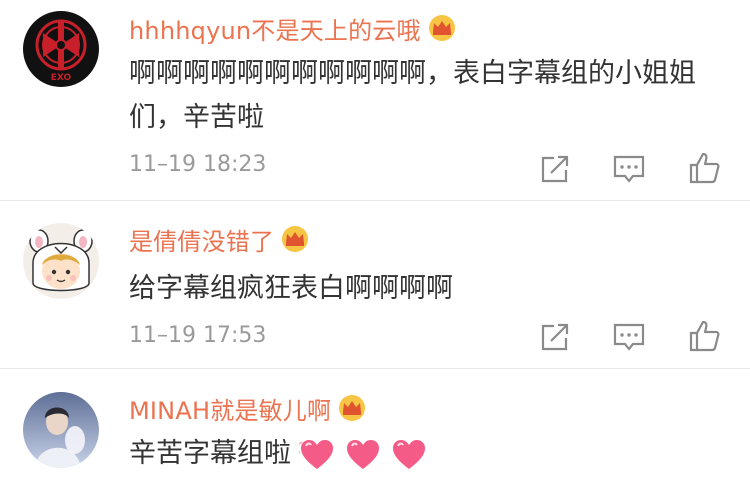  I want to click on comment-text-row: 辛苦字幕组啦, so click(424, 454).